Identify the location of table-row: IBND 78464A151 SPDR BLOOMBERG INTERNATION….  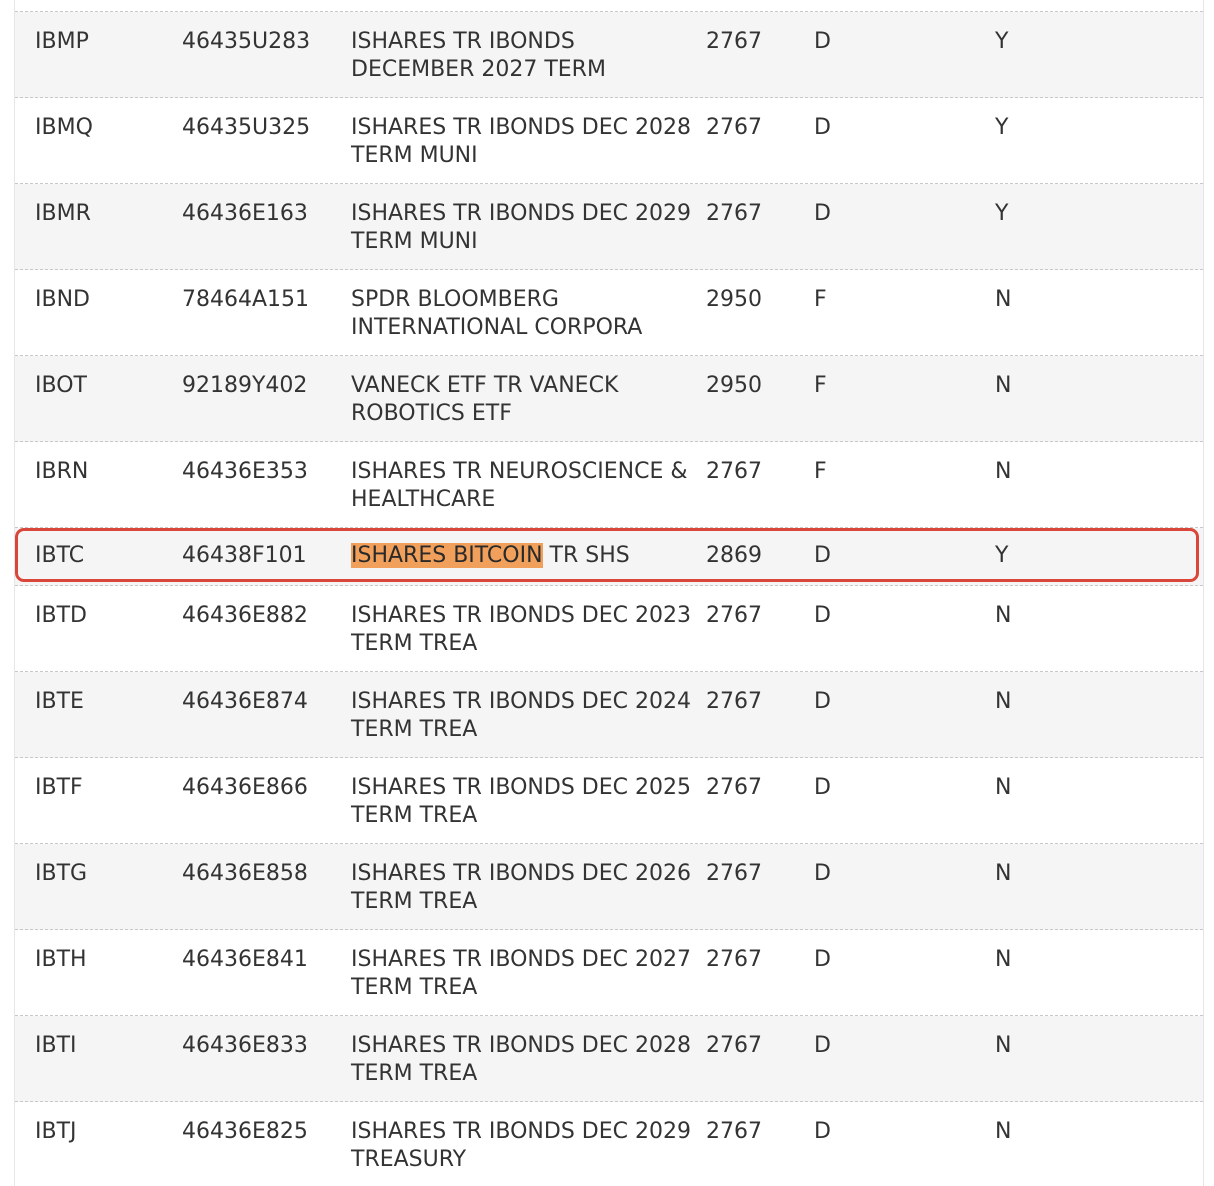
(609, 313).